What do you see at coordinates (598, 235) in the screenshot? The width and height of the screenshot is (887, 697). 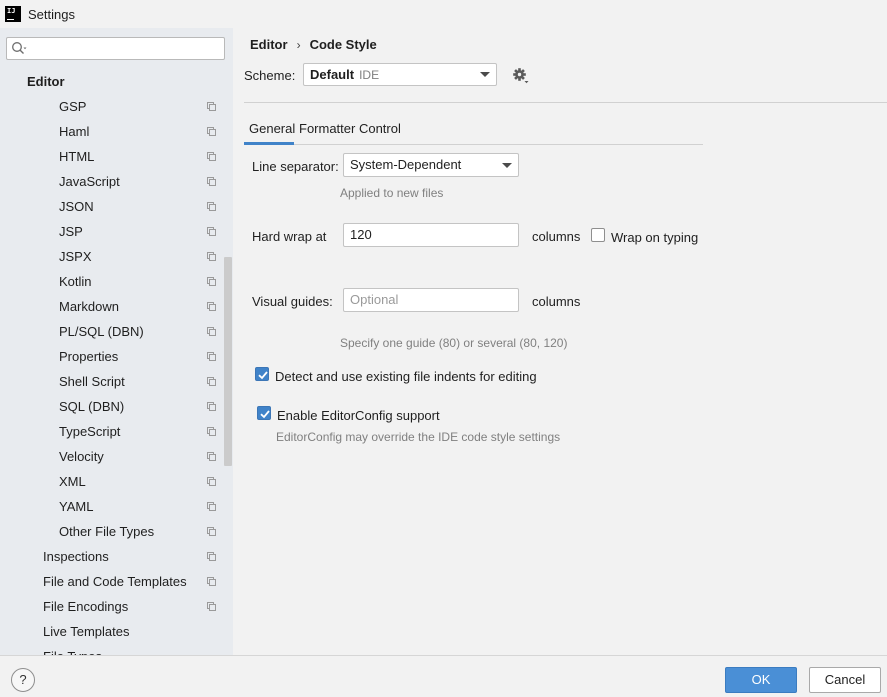 I see `wrap-on-typing-checkbox` at bounding box center [598, 235].